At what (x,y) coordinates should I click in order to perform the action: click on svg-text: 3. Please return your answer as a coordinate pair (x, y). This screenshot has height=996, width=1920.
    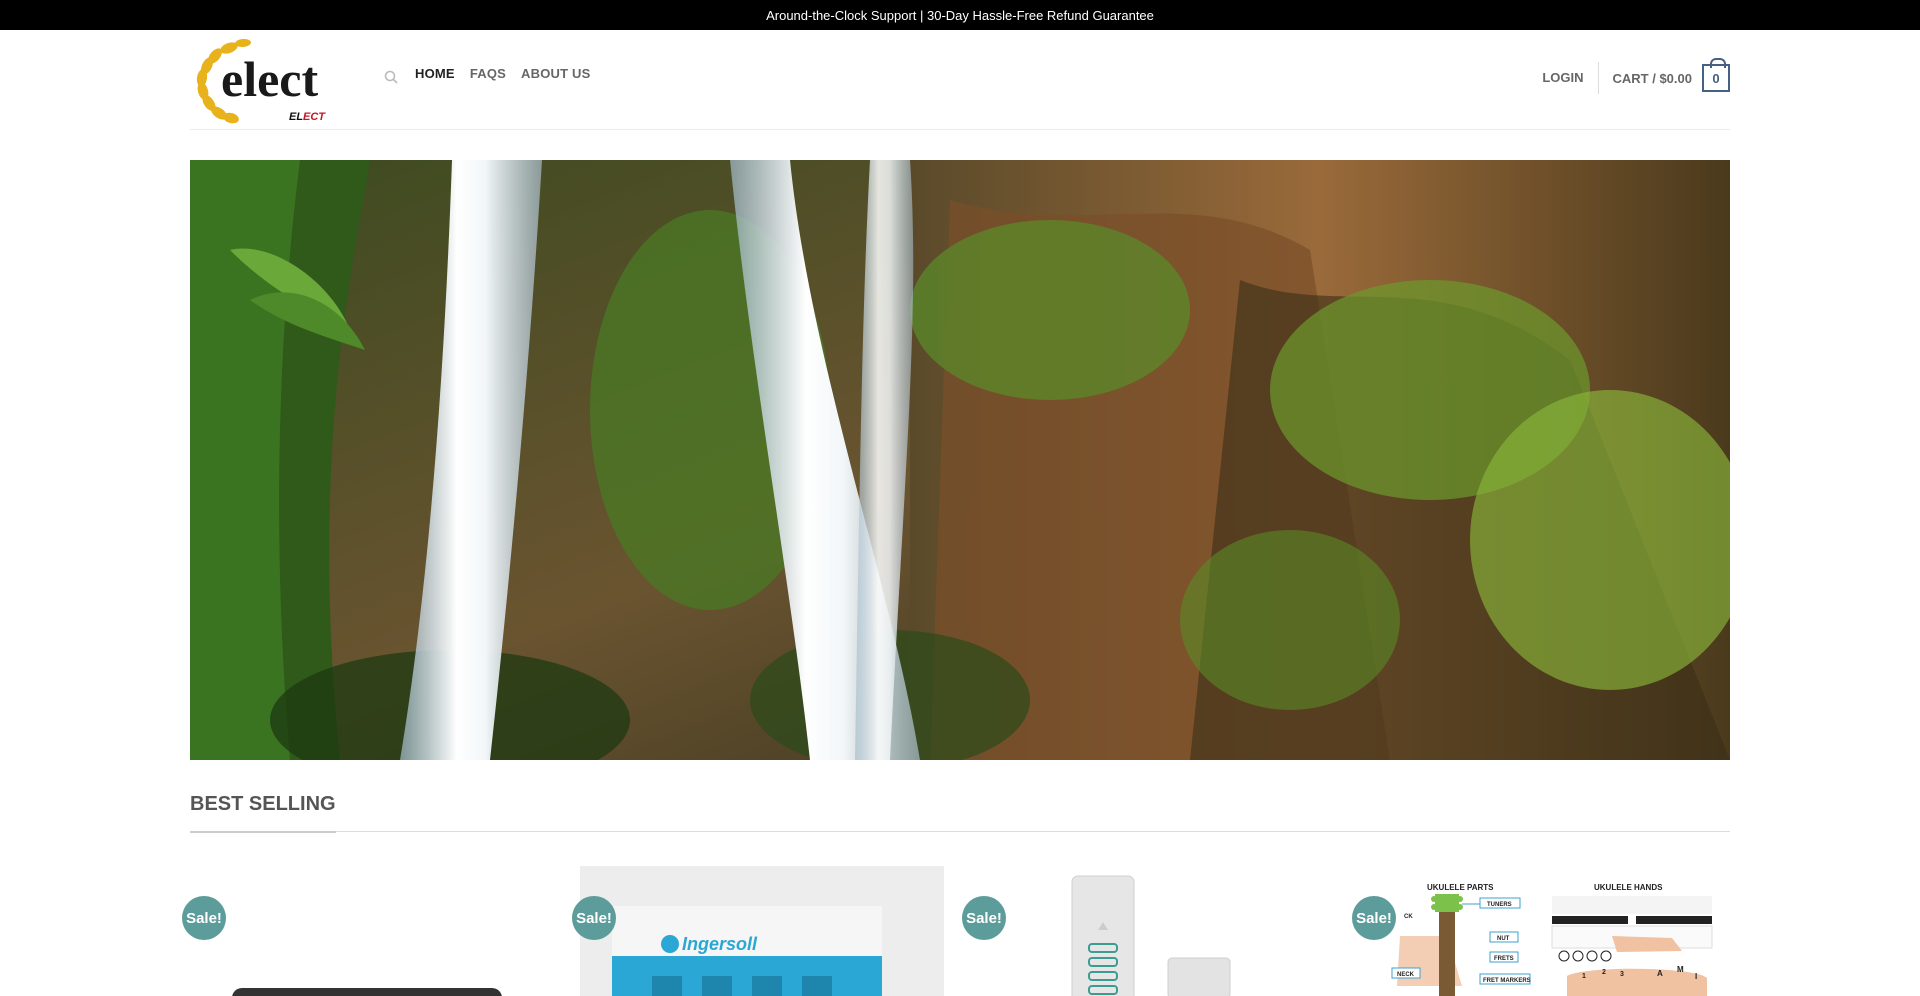
    Looking at the image, I should click on (1622, 974).